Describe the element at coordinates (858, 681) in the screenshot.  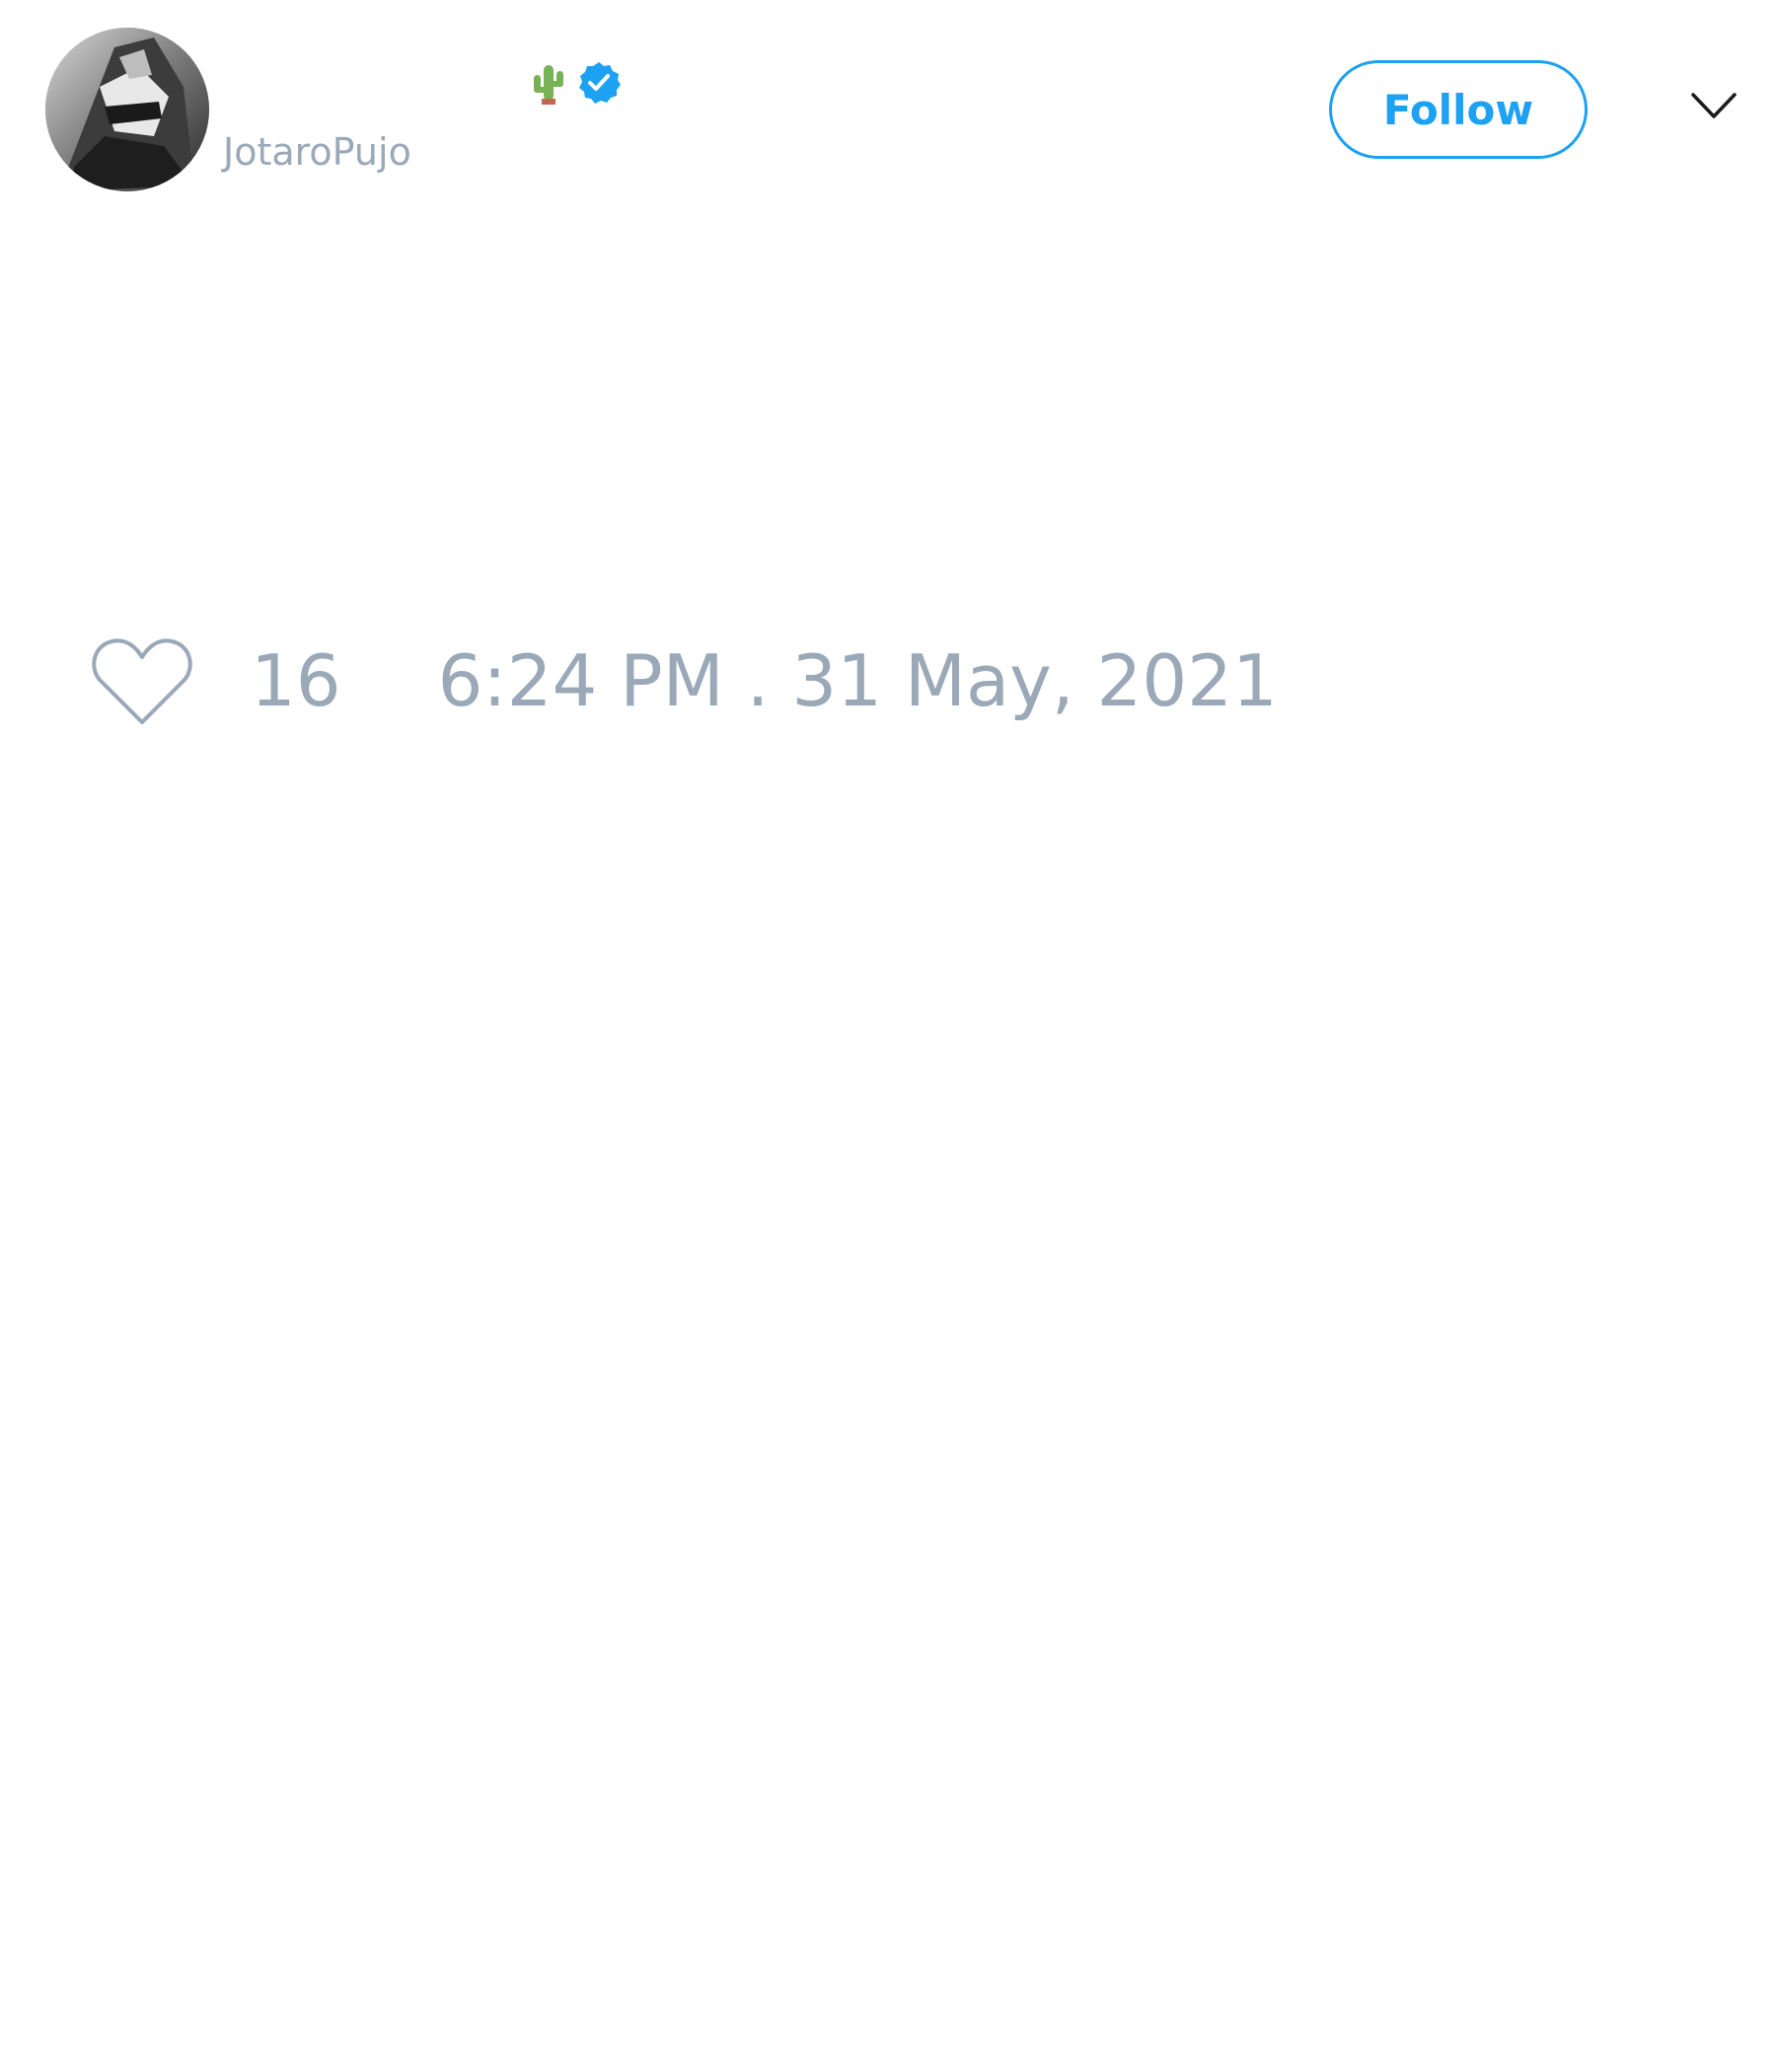
I see `tweet-timestamp: 6:24 PM . 31 May, 2021` at that location.